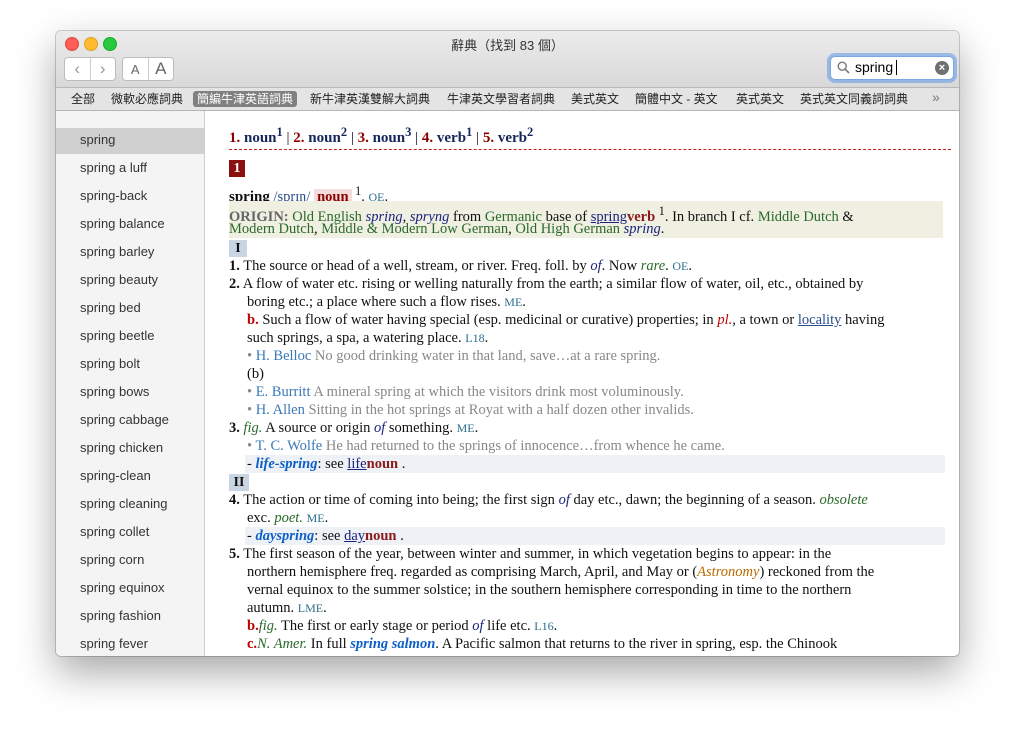 The width and height of the screenshot is (1015, 737). Describe the element at coordinates (676, 99) in the screenshot. I see `tab-simplified-chinese-english: 簡體中文 - 英文` at that location.